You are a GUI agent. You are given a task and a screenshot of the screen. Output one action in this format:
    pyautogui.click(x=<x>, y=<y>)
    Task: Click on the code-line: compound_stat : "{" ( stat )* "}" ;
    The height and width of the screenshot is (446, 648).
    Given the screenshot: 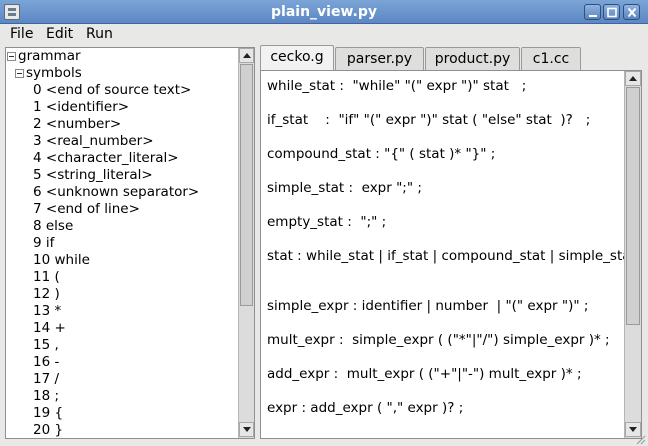 What is the action you would take?
    pyautogui.click(x=381, y=154)
    